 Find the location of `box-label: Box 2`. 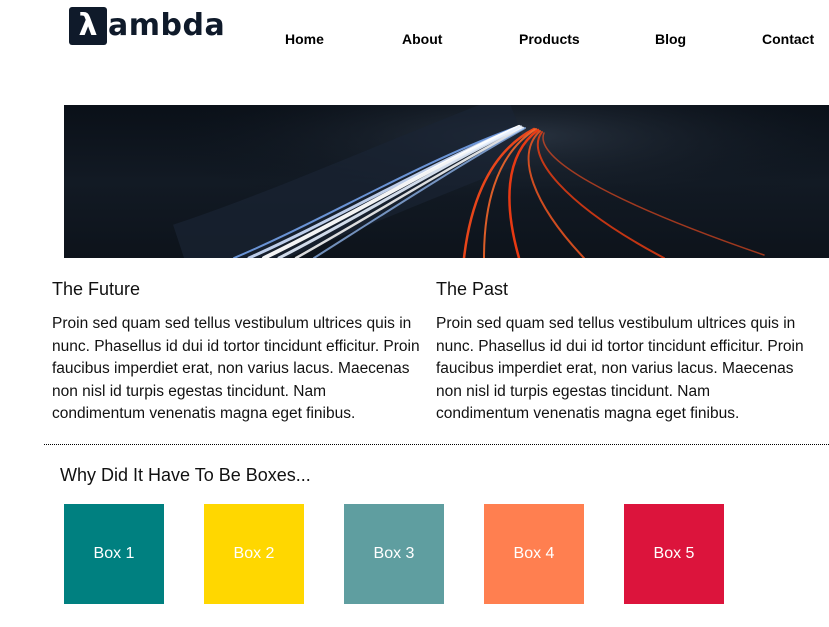

box-label: Box 2 is located at coordinates (254, 553).